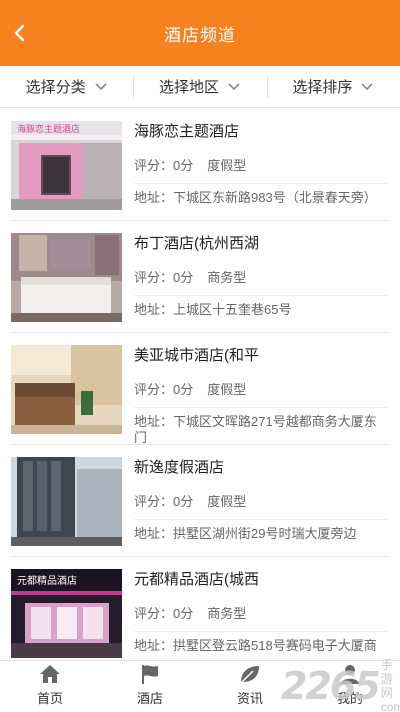  I want to click on hotel-list-item: 新逸度假酒店 评分：0分 度假型 地址：拱墅区湖州街29号时瑞大厦旁边, so click(199, 501).